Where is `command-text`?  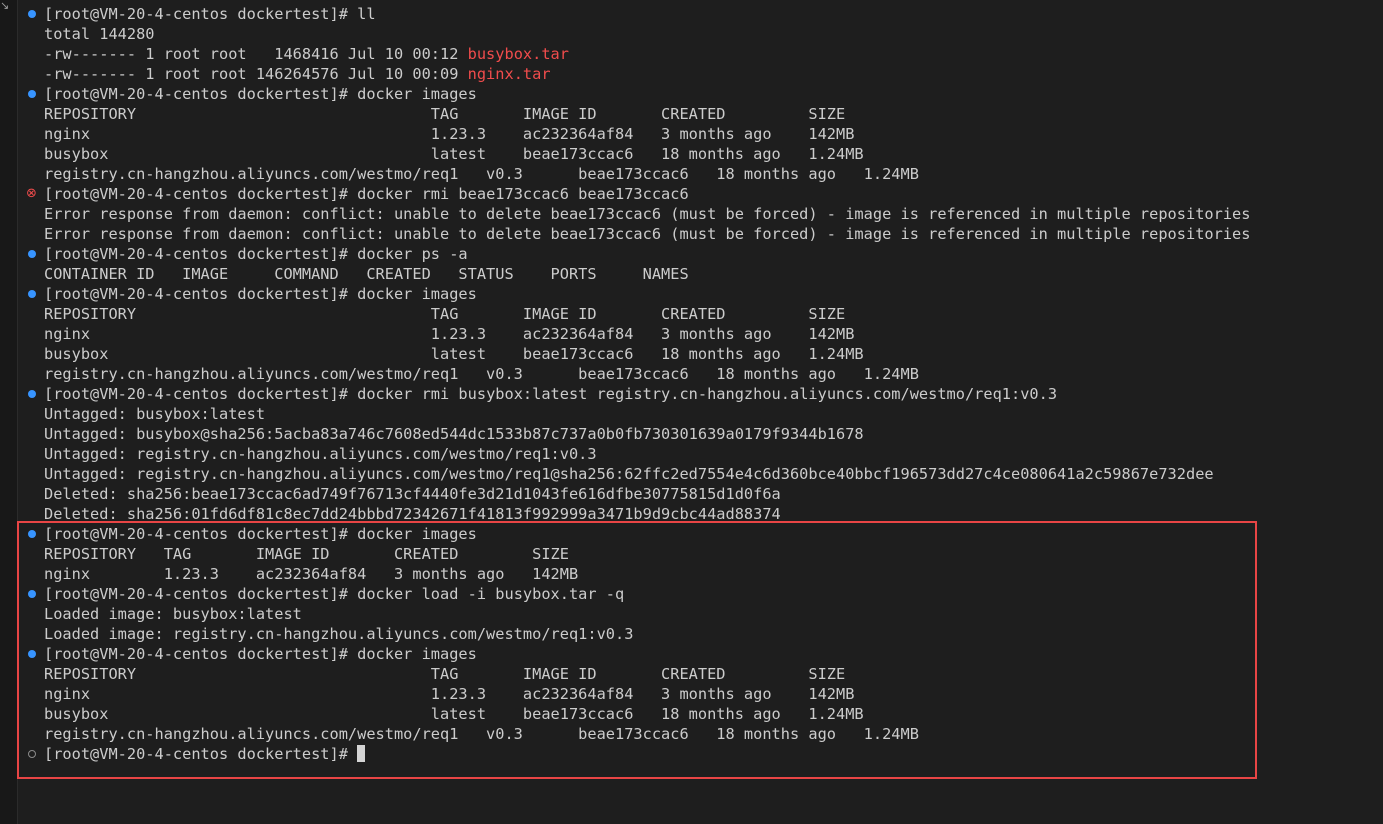 command-text is located at coordinates (352, 754).